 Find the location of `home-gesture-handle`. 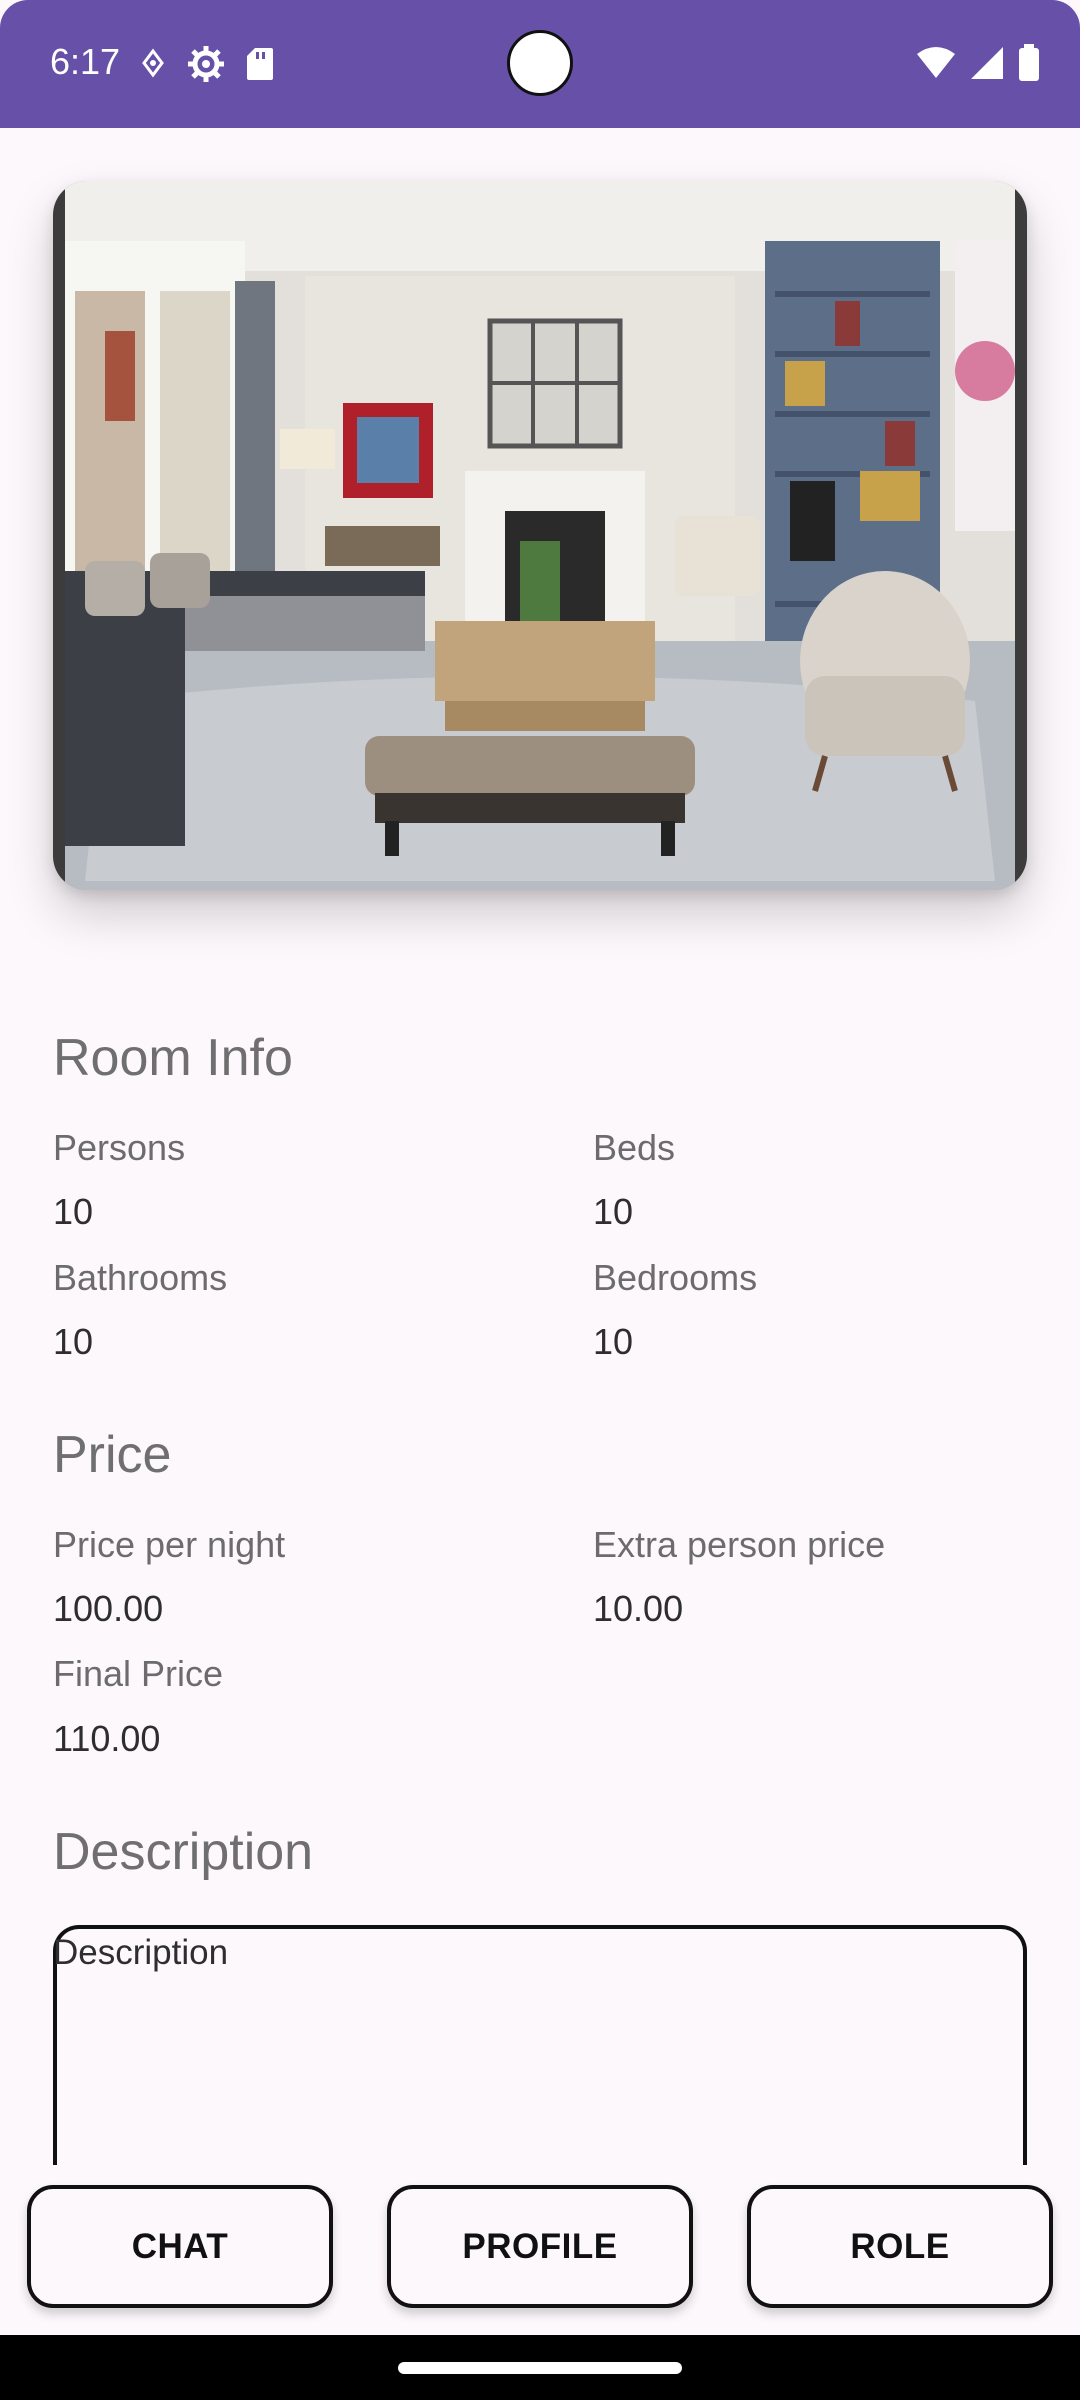

home-gesture-handle is located at coordinates (540, 2368).